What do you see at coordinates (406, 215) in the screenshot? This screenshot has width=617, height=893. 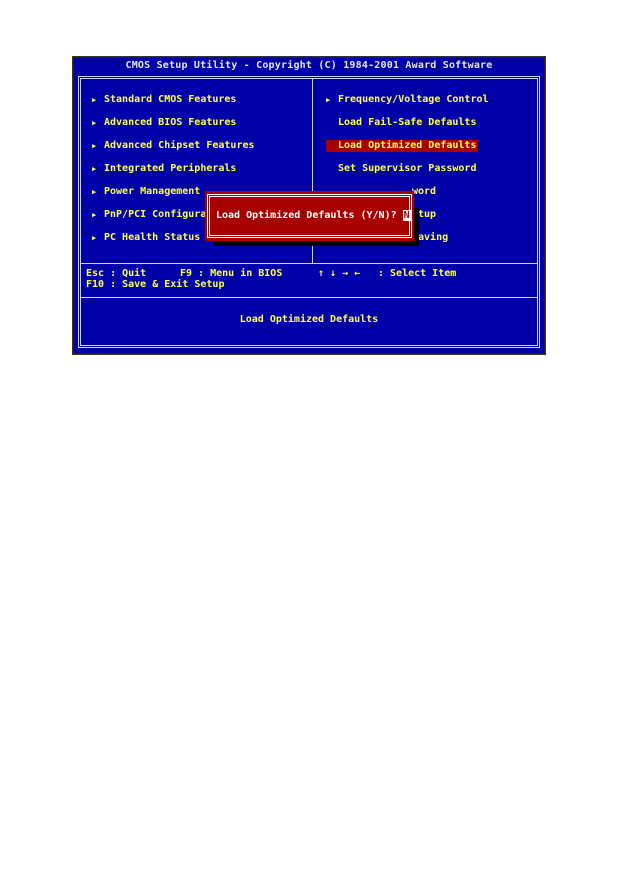 I see `dialog-input: N` at bounding box center [406, 215].